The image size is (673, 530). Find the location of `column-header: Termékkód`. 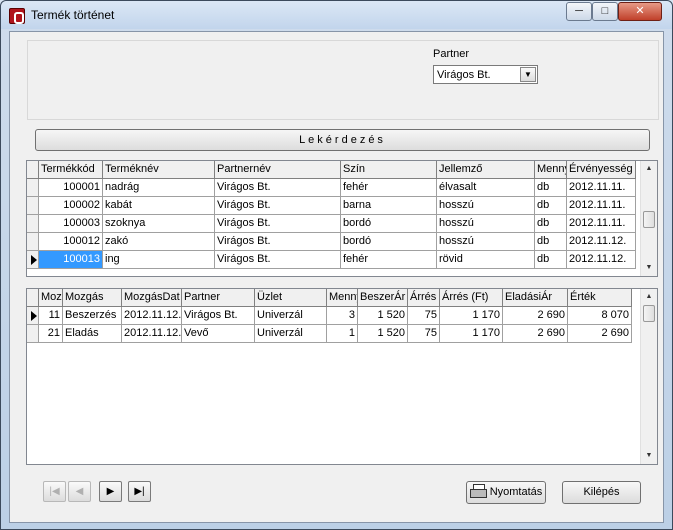

column-header: Termékkód is located at coordinates (71, 170).